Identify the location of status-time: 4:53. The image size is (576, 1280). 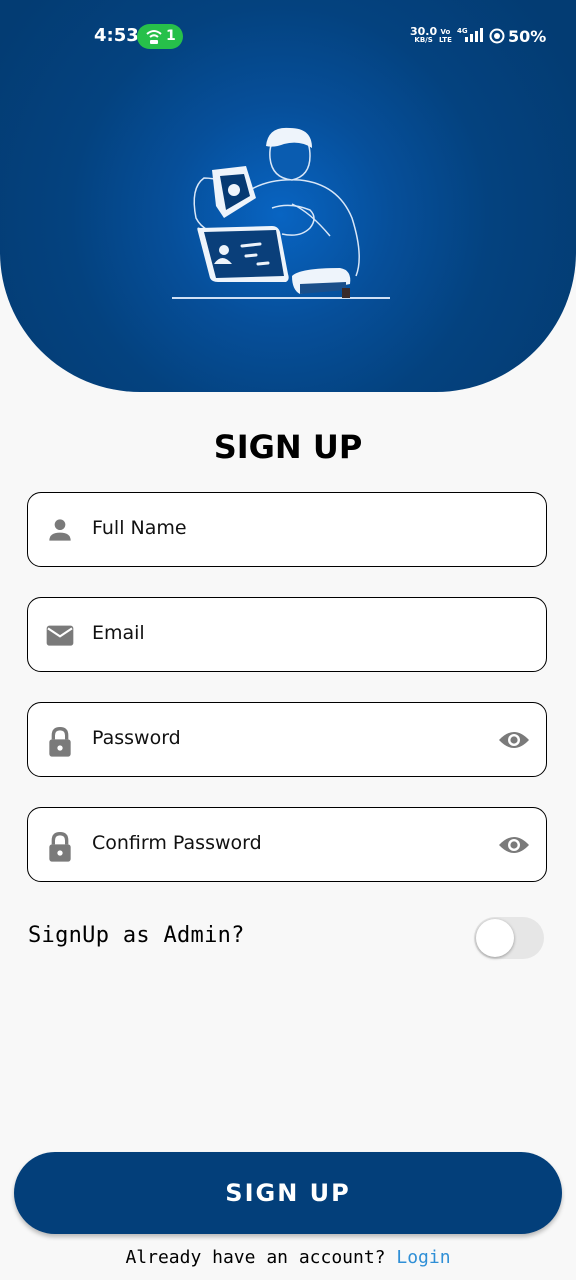
(116, 35).